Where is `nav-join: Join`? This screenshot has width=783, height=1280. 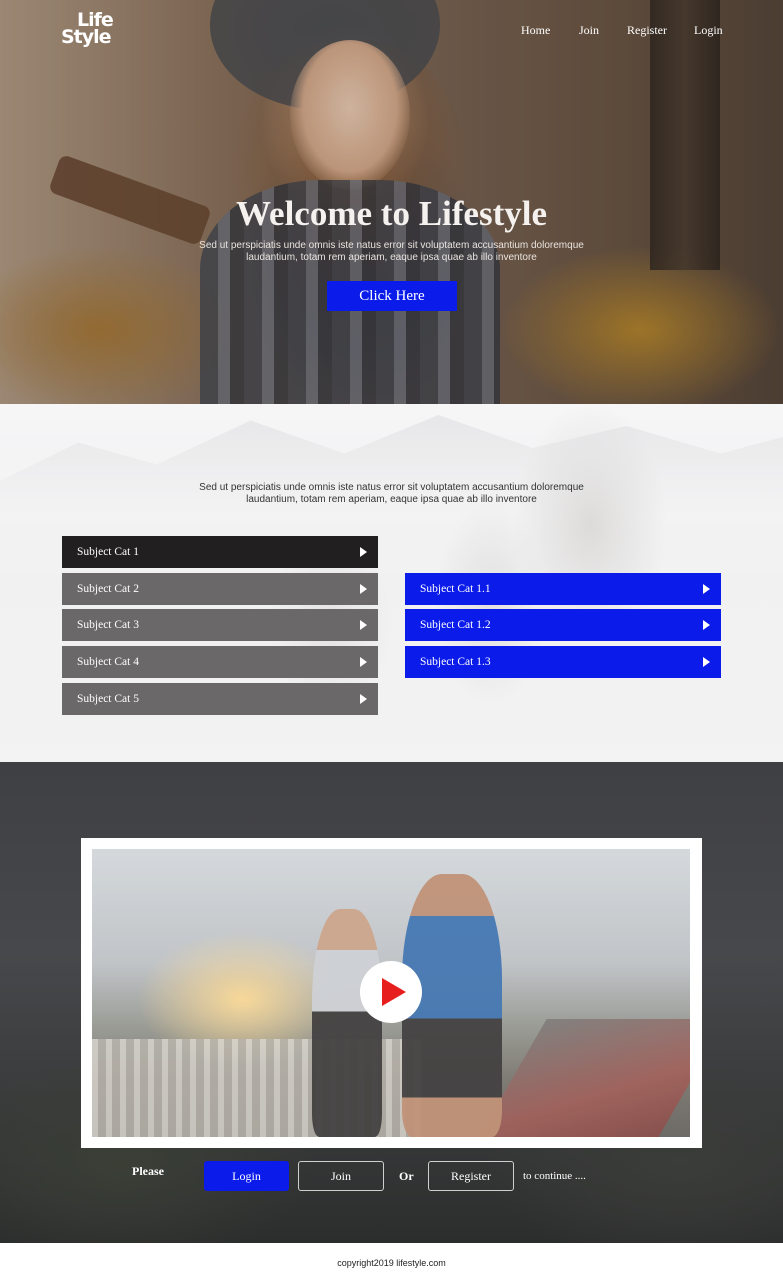
nav-join: Join is located at coordinates (589, 30).